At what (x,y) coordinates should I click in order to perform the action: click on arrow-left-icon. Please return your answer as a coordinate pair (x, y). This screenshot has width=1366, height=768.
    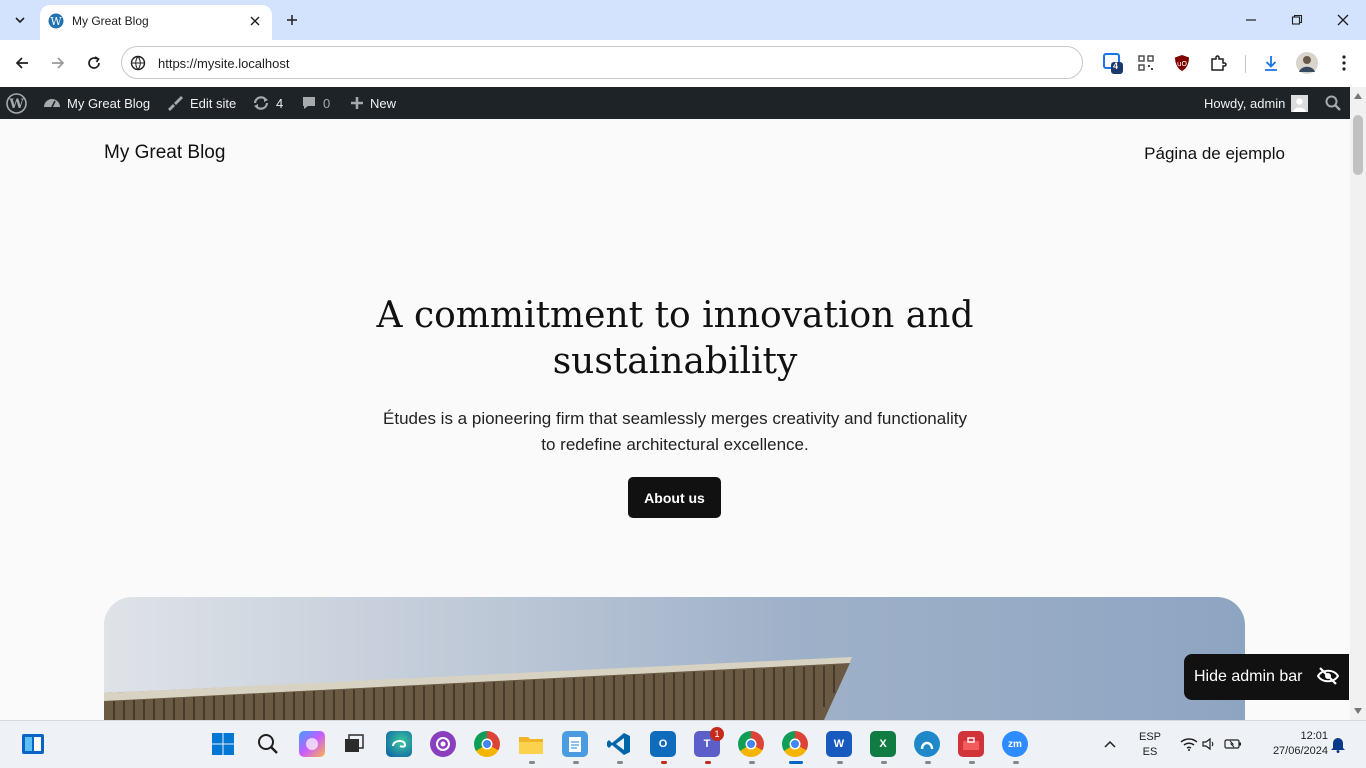
    Looking at the image, I should click on (21, 63).